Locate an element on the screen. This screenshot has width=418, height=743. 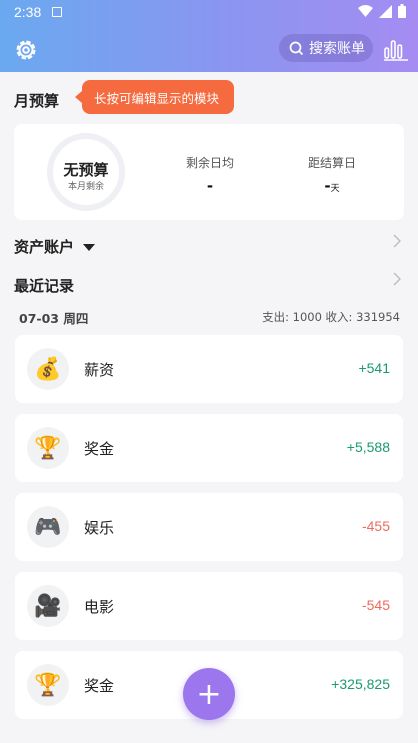
recent-records-title: 最近记录 is located at coordinates (44, 286).